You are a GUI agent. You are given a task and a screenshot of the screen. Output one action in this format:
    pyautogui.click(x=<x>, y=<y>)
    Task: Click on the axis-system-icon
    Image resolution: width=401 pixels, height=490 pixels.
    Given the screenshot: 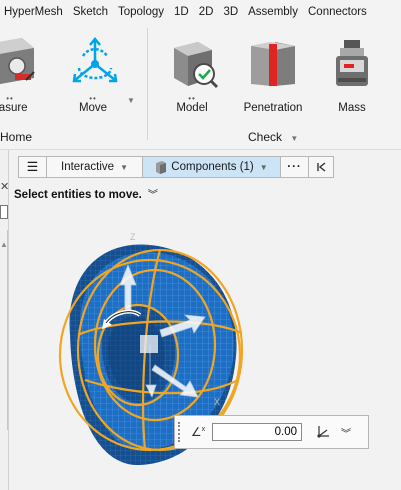 What is the action you would take?
    pyautogui.click(x=323, y=432)
    